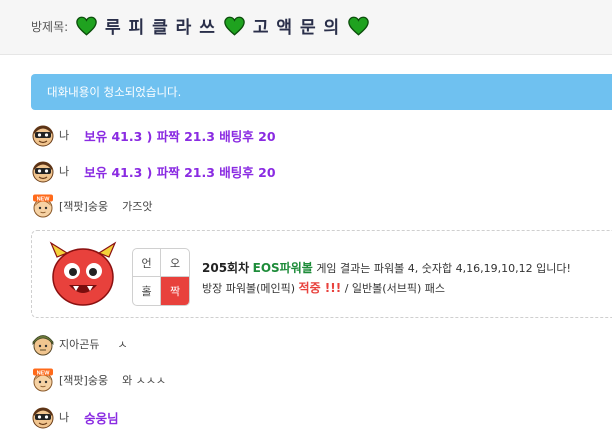  Describe the element at coordinates (160, 28) in the screenshot. I see `room-title-part-1: 루 피 클 라 쓰` at that location.